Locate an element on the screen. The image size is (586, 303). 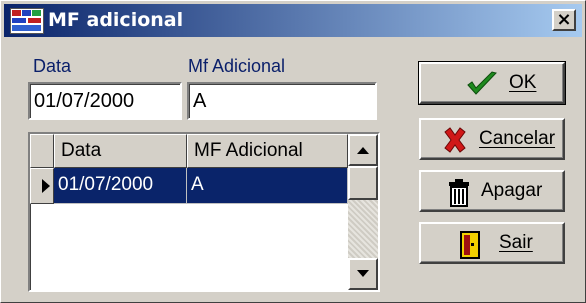
column-header-data: Data is located at coordinates (120, 151).